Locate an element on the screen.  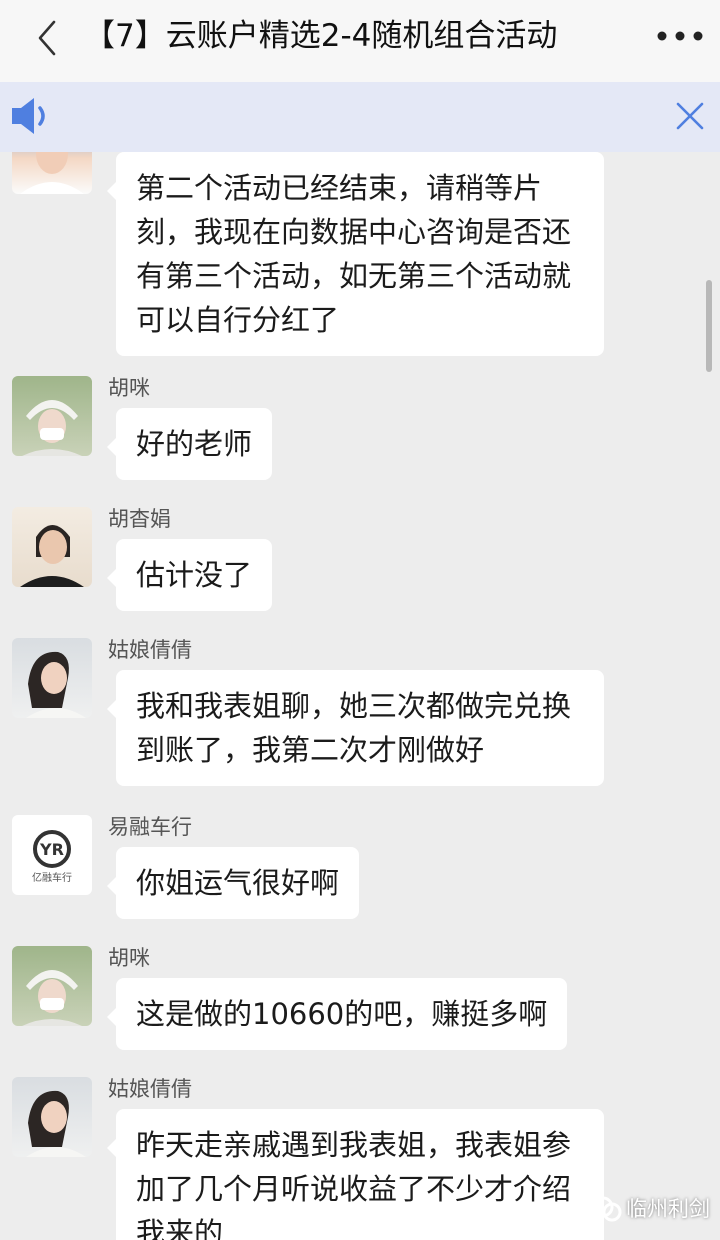
sender-name: 胡杳娟 is located at coordinates (139, 519).